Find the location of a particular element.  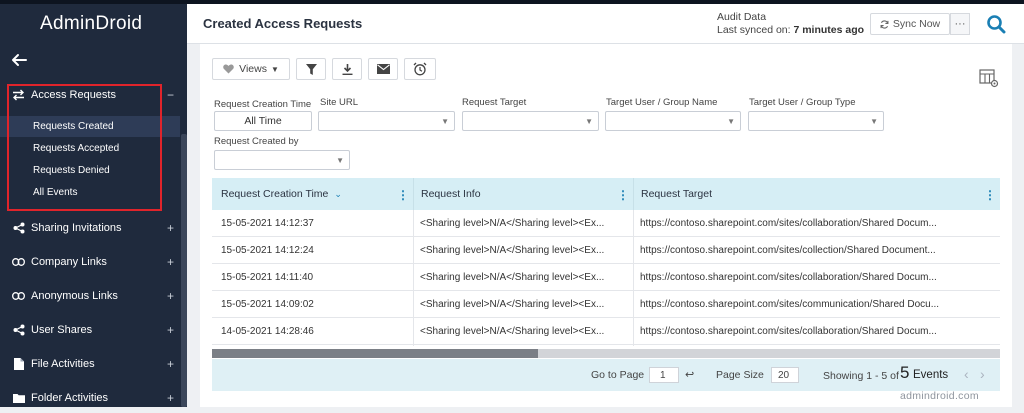

schedule-button is located at coordinates (420, 69).